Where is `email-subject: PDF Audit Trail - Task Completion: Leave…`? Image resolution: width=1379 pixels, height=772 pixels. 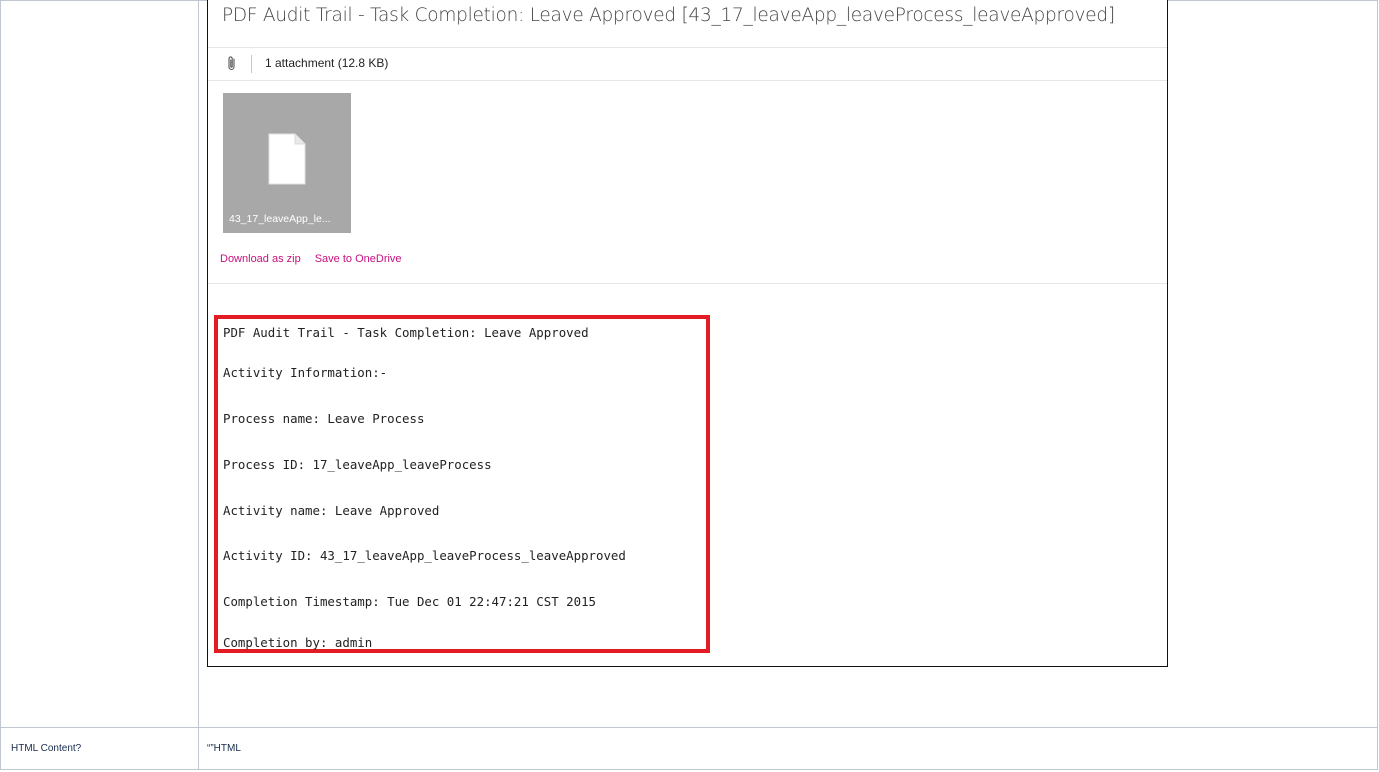
email-subject: PDF Audit Trail - Task Completion: Leave… is located at coordinates (668, 15).